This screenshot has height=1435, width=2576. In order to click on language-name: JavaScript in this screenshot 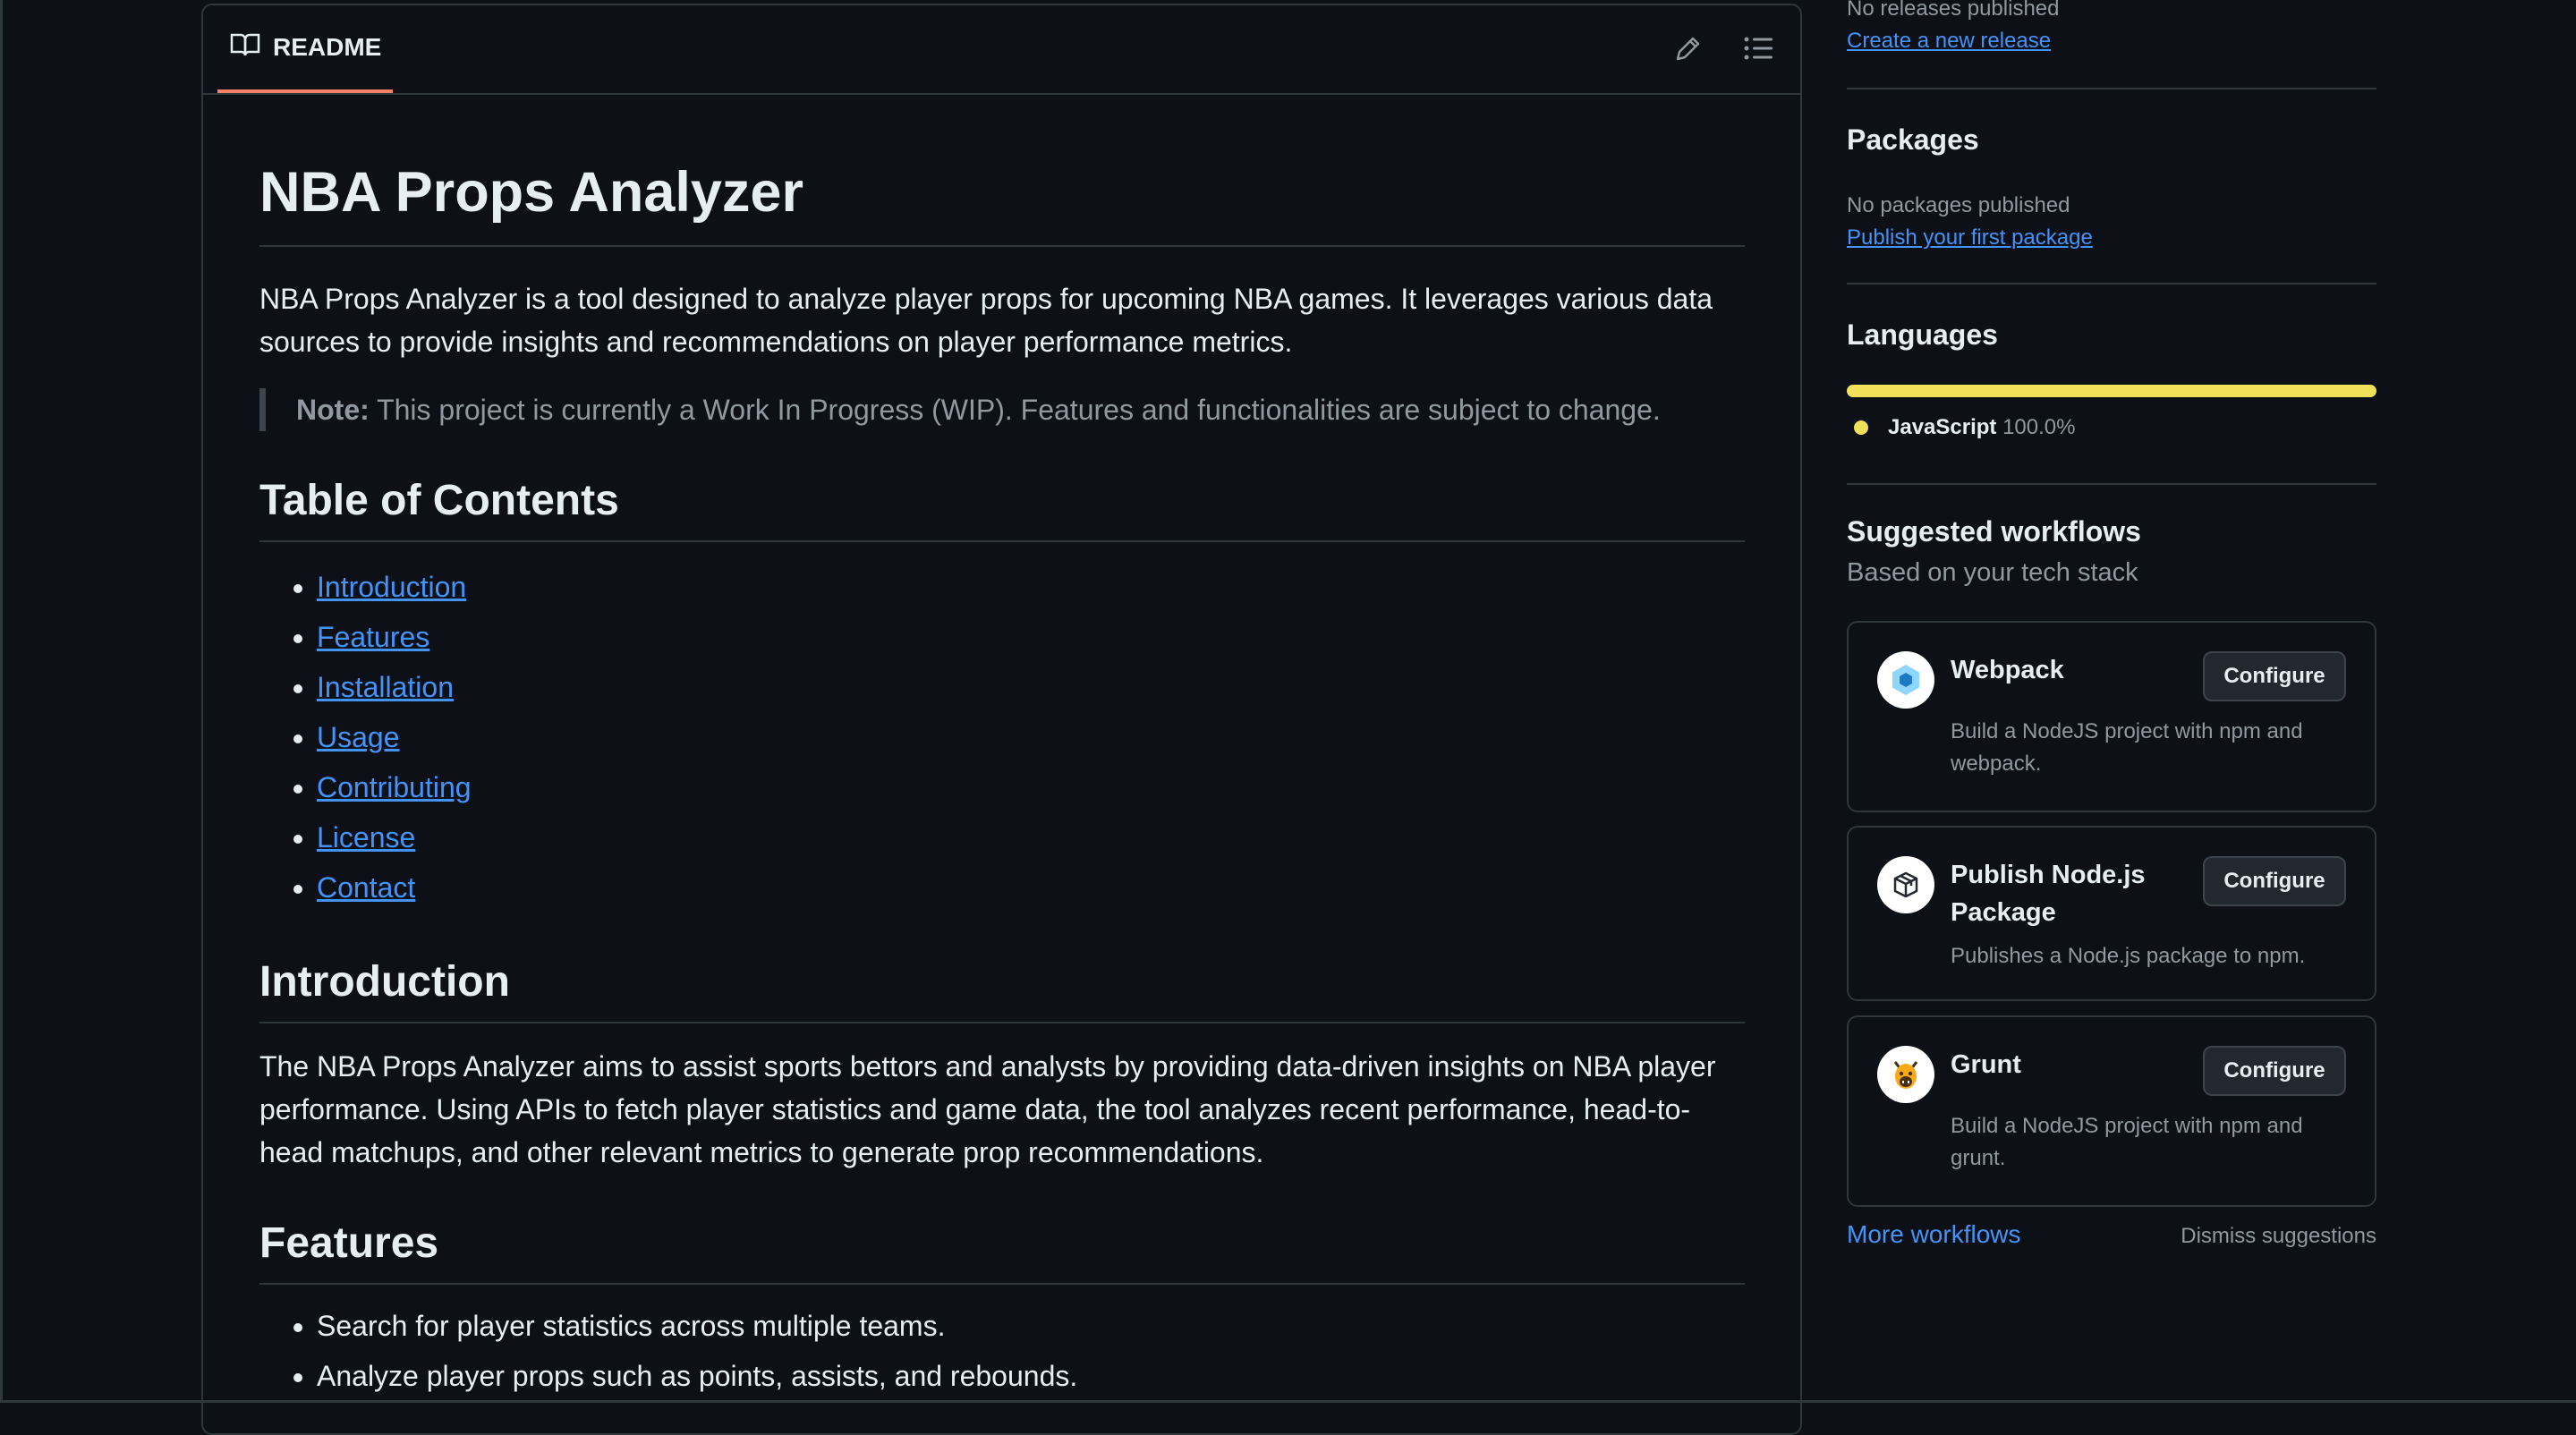, I will do `click(1942, 427)`.